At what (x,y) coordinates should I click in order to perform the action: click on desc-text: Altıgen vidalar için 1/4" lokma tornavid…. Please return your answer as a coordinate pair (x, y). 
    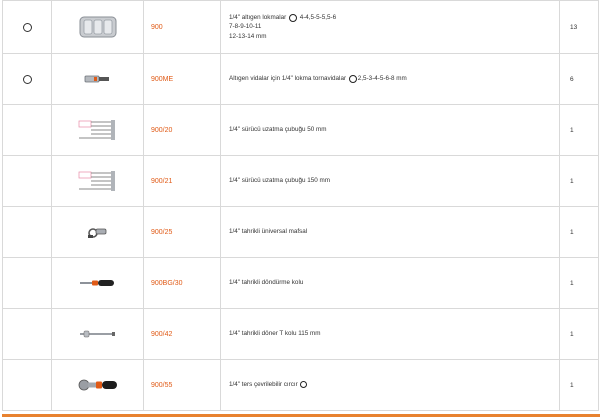
    Looking at the image, I should click on (288, 79).